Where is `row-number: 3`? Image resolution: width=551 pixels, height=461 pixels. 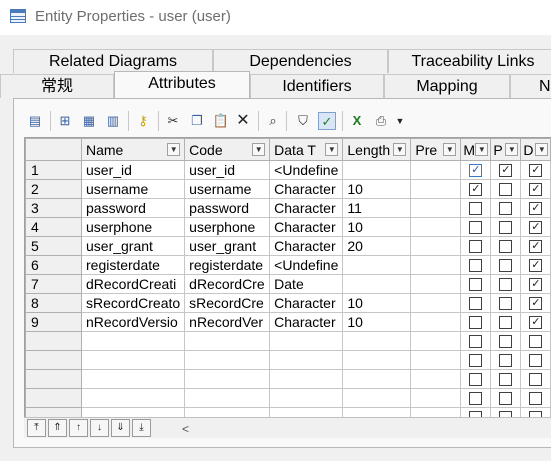 row-number: 3 is located at coordinates (53, 208).